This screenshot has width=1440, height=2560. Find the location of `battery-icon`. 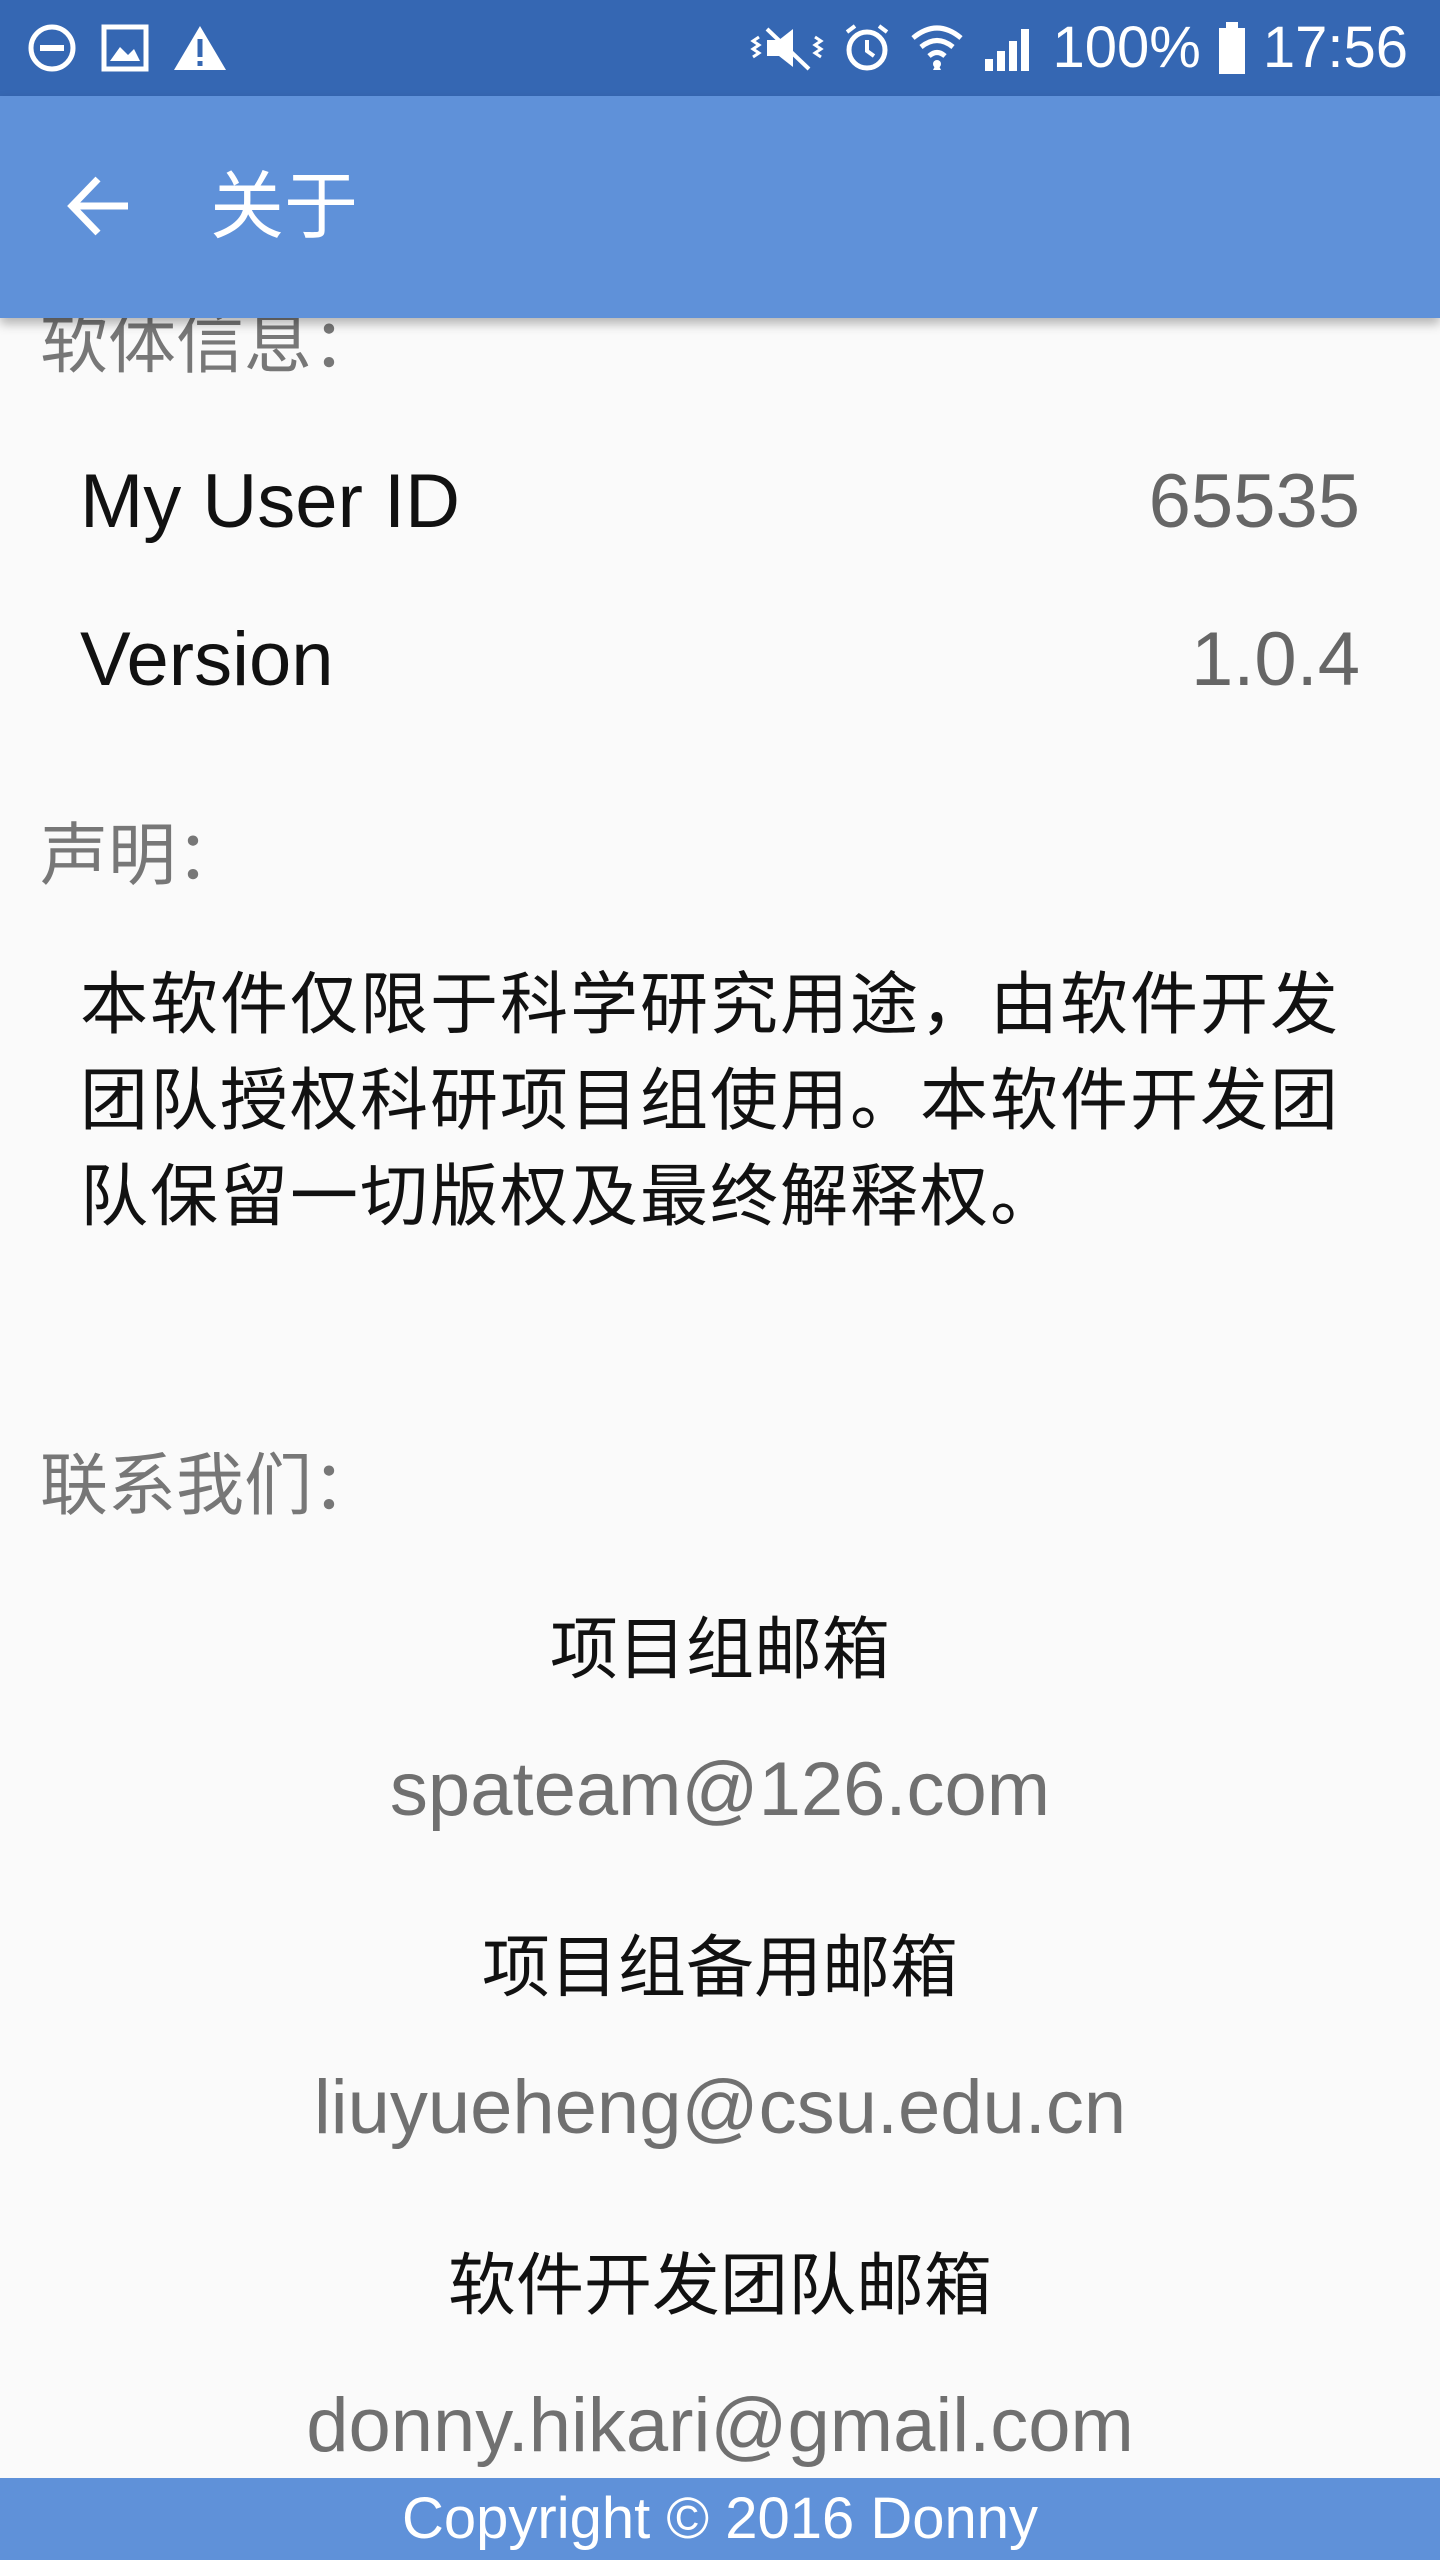

battery-icon is located at coordinates (1232, 48).